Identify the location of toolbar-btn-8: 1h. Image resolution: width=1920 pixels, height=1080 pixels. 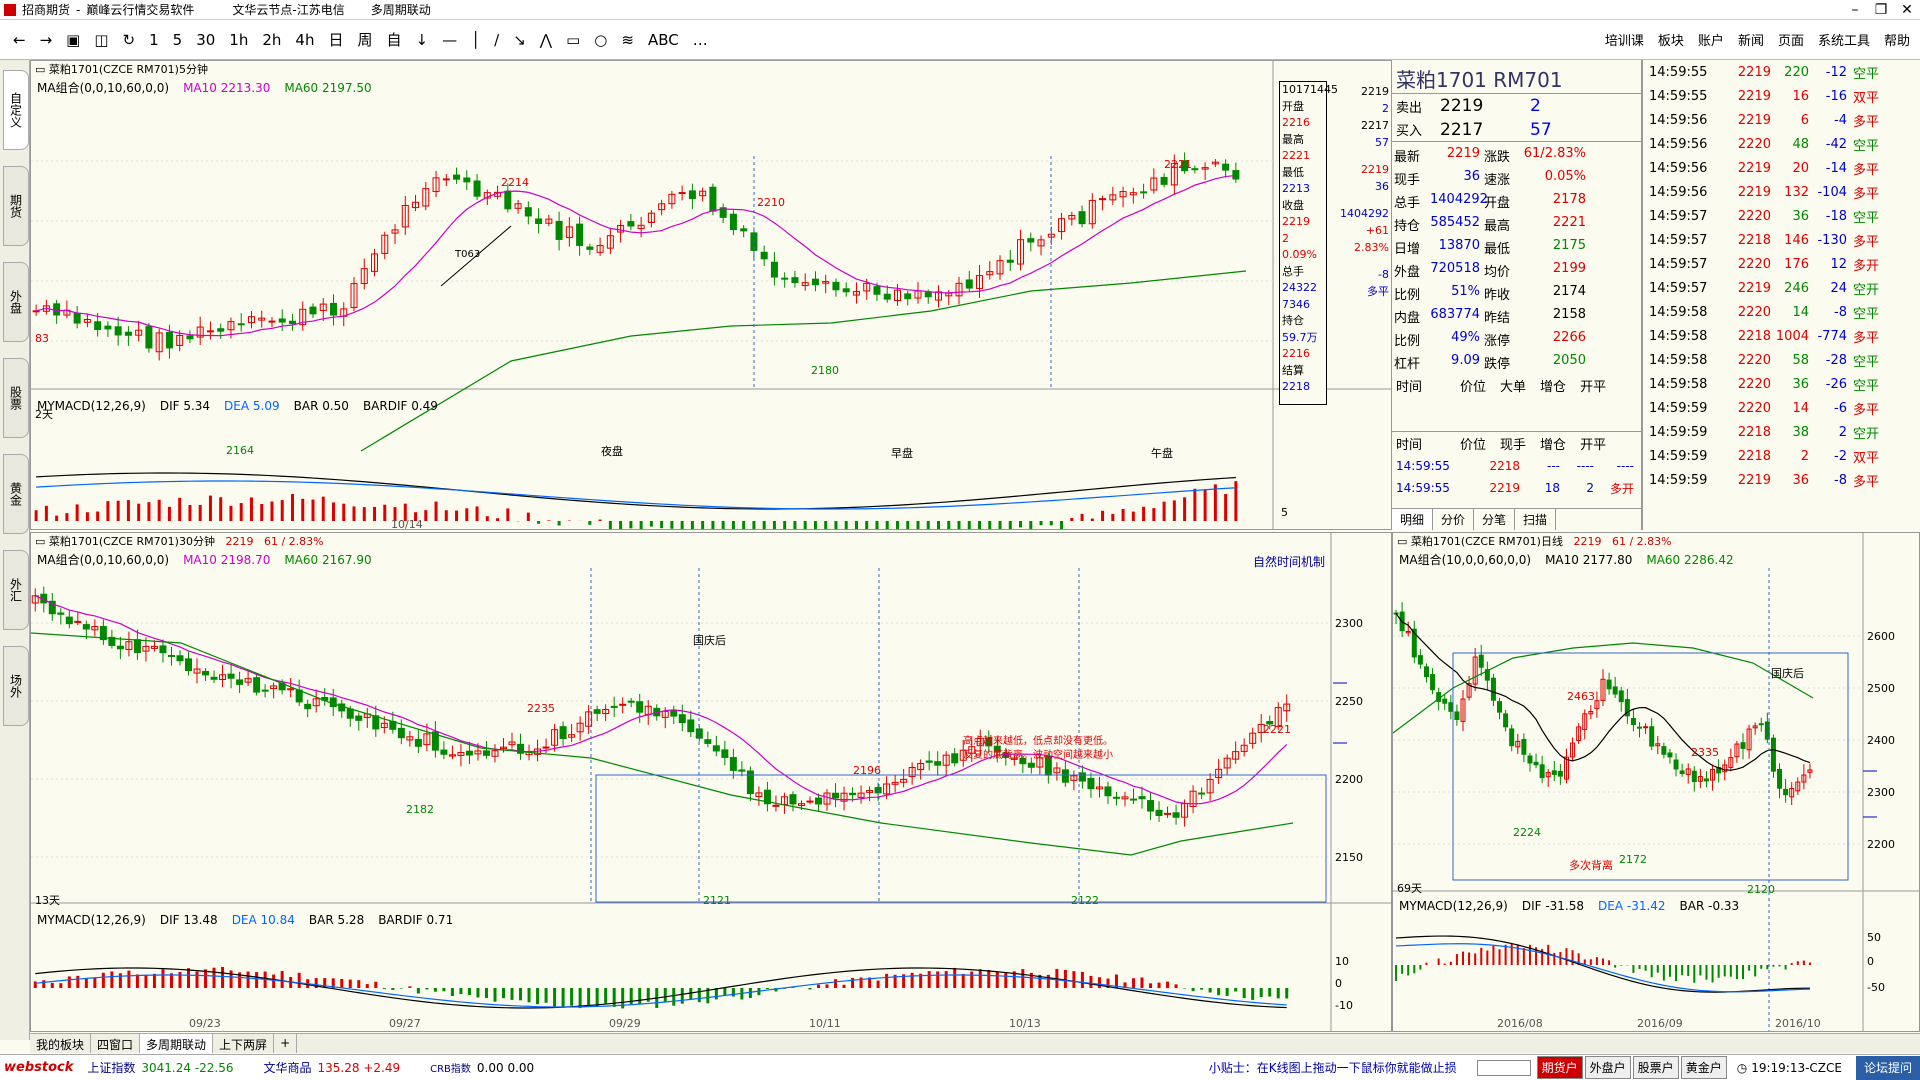
(238, 40).